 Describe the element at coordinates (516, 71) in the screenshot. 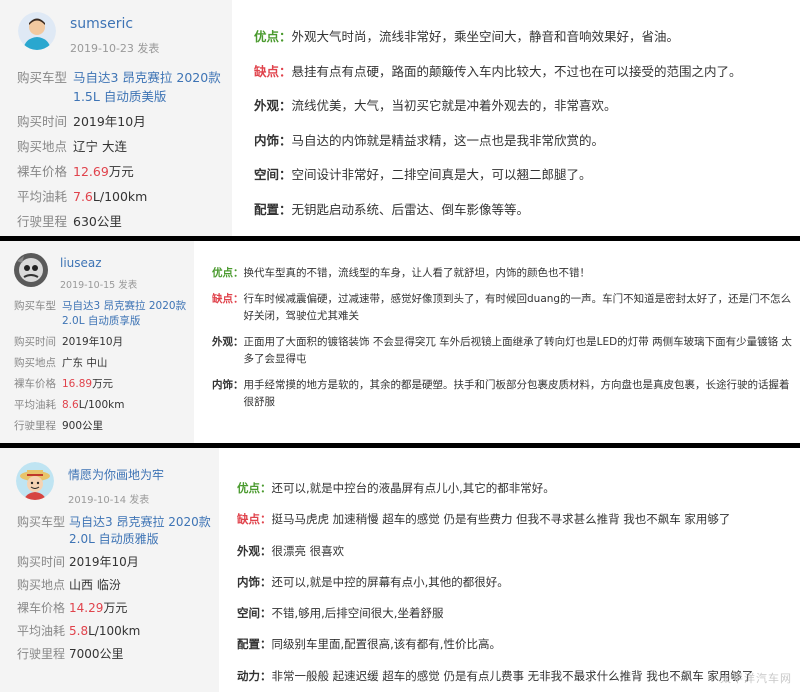

I see `line-text: 悬挂有点有点硬，路面的颠簸传入车内比较大，不过也在可以接受的范围之内了。` at that location.